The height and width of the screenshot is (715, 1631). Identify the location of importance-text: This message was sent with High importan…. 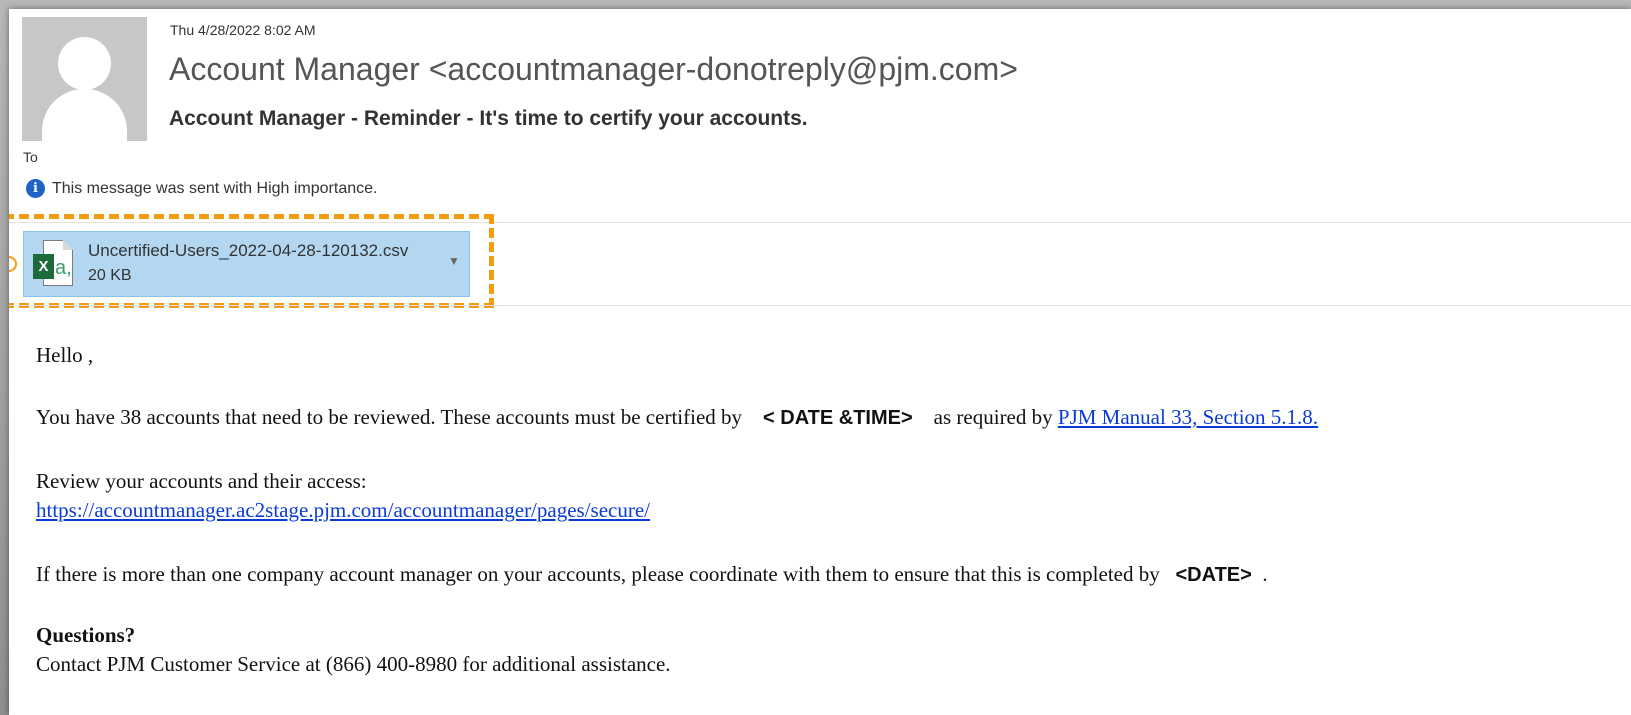
(215, 188).